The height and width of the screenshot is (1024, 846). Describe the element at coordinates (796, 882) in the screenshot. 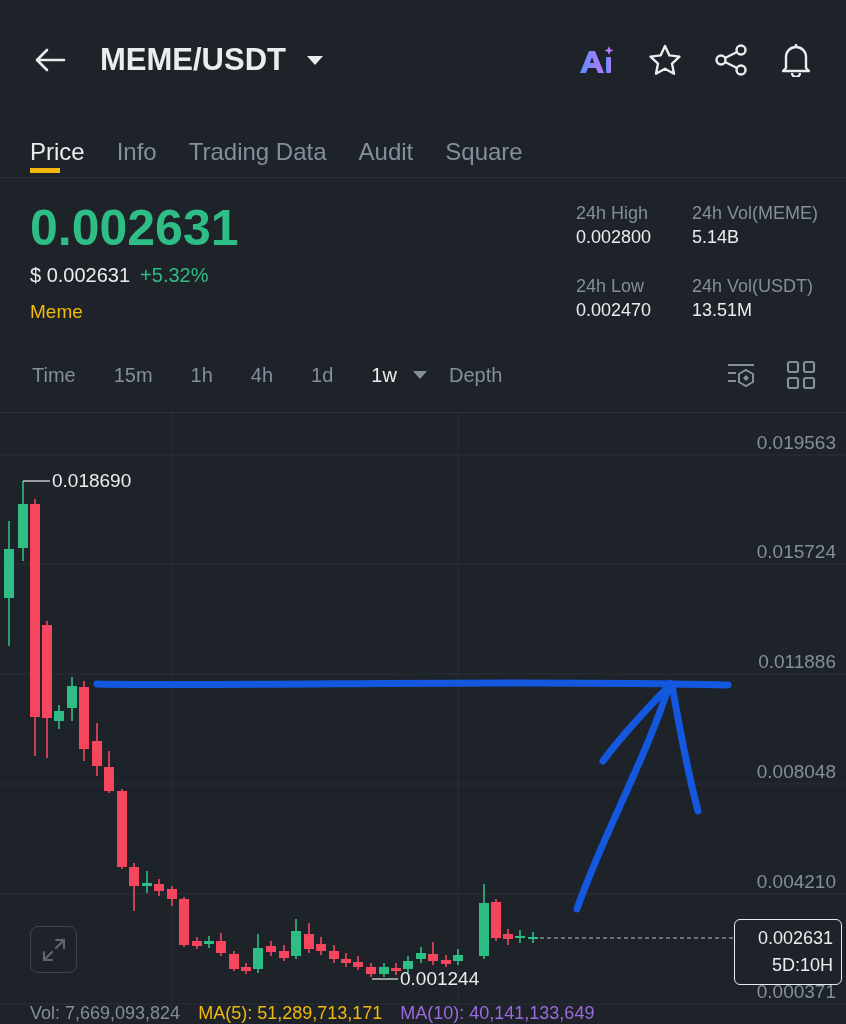

I see `price-axis-label: 0.004210` at that location.